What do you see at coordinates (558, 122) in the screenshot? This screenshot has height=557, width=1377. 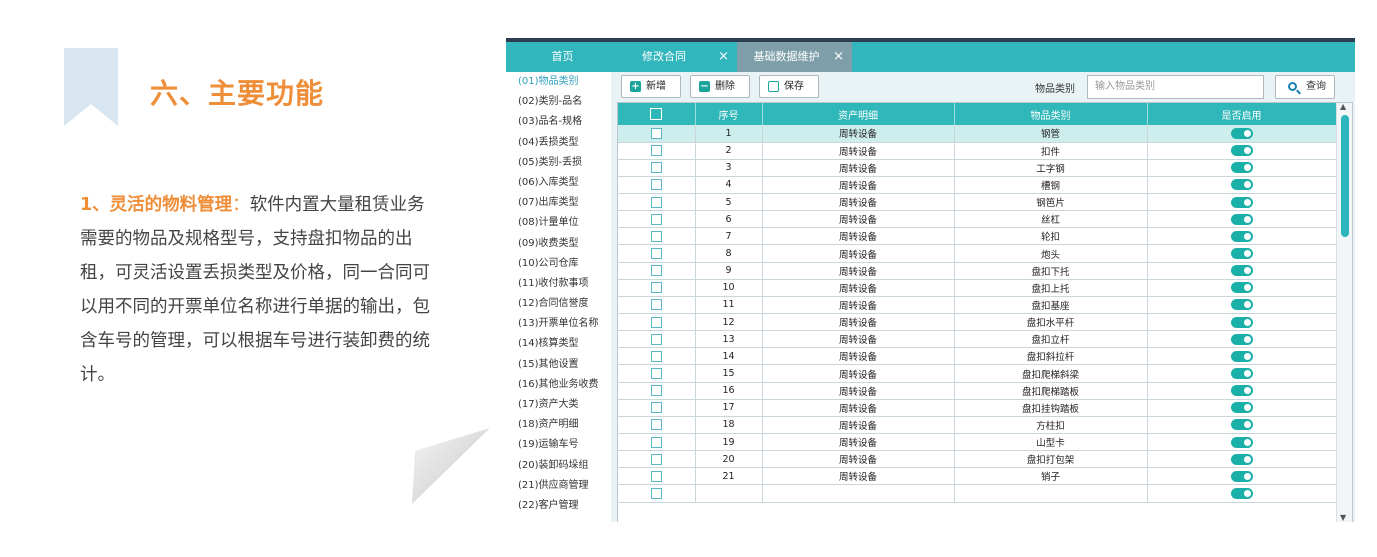 I see `sidebar-item: (03)品名-规格` at bounding box center [558, 122].